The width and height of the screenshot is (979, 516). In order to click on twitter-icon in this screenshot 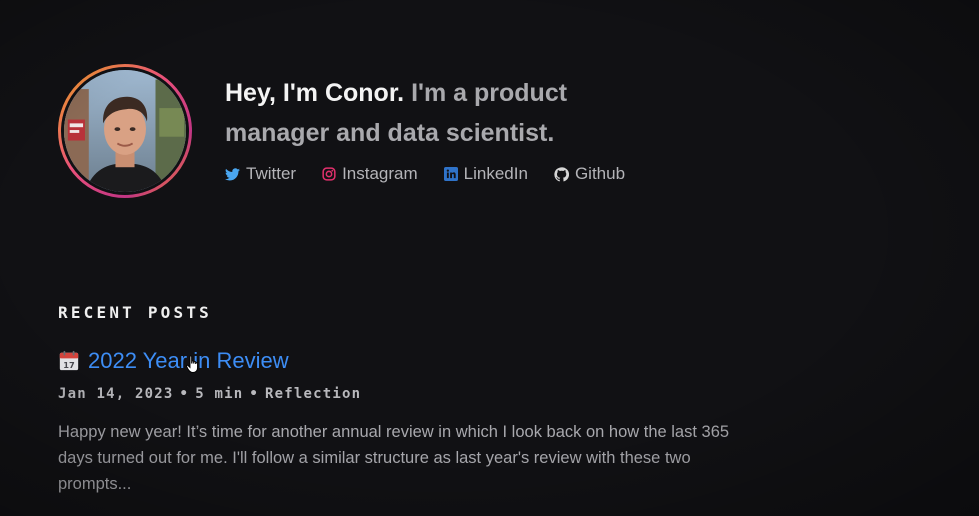, I will do `click(232, 173)`.